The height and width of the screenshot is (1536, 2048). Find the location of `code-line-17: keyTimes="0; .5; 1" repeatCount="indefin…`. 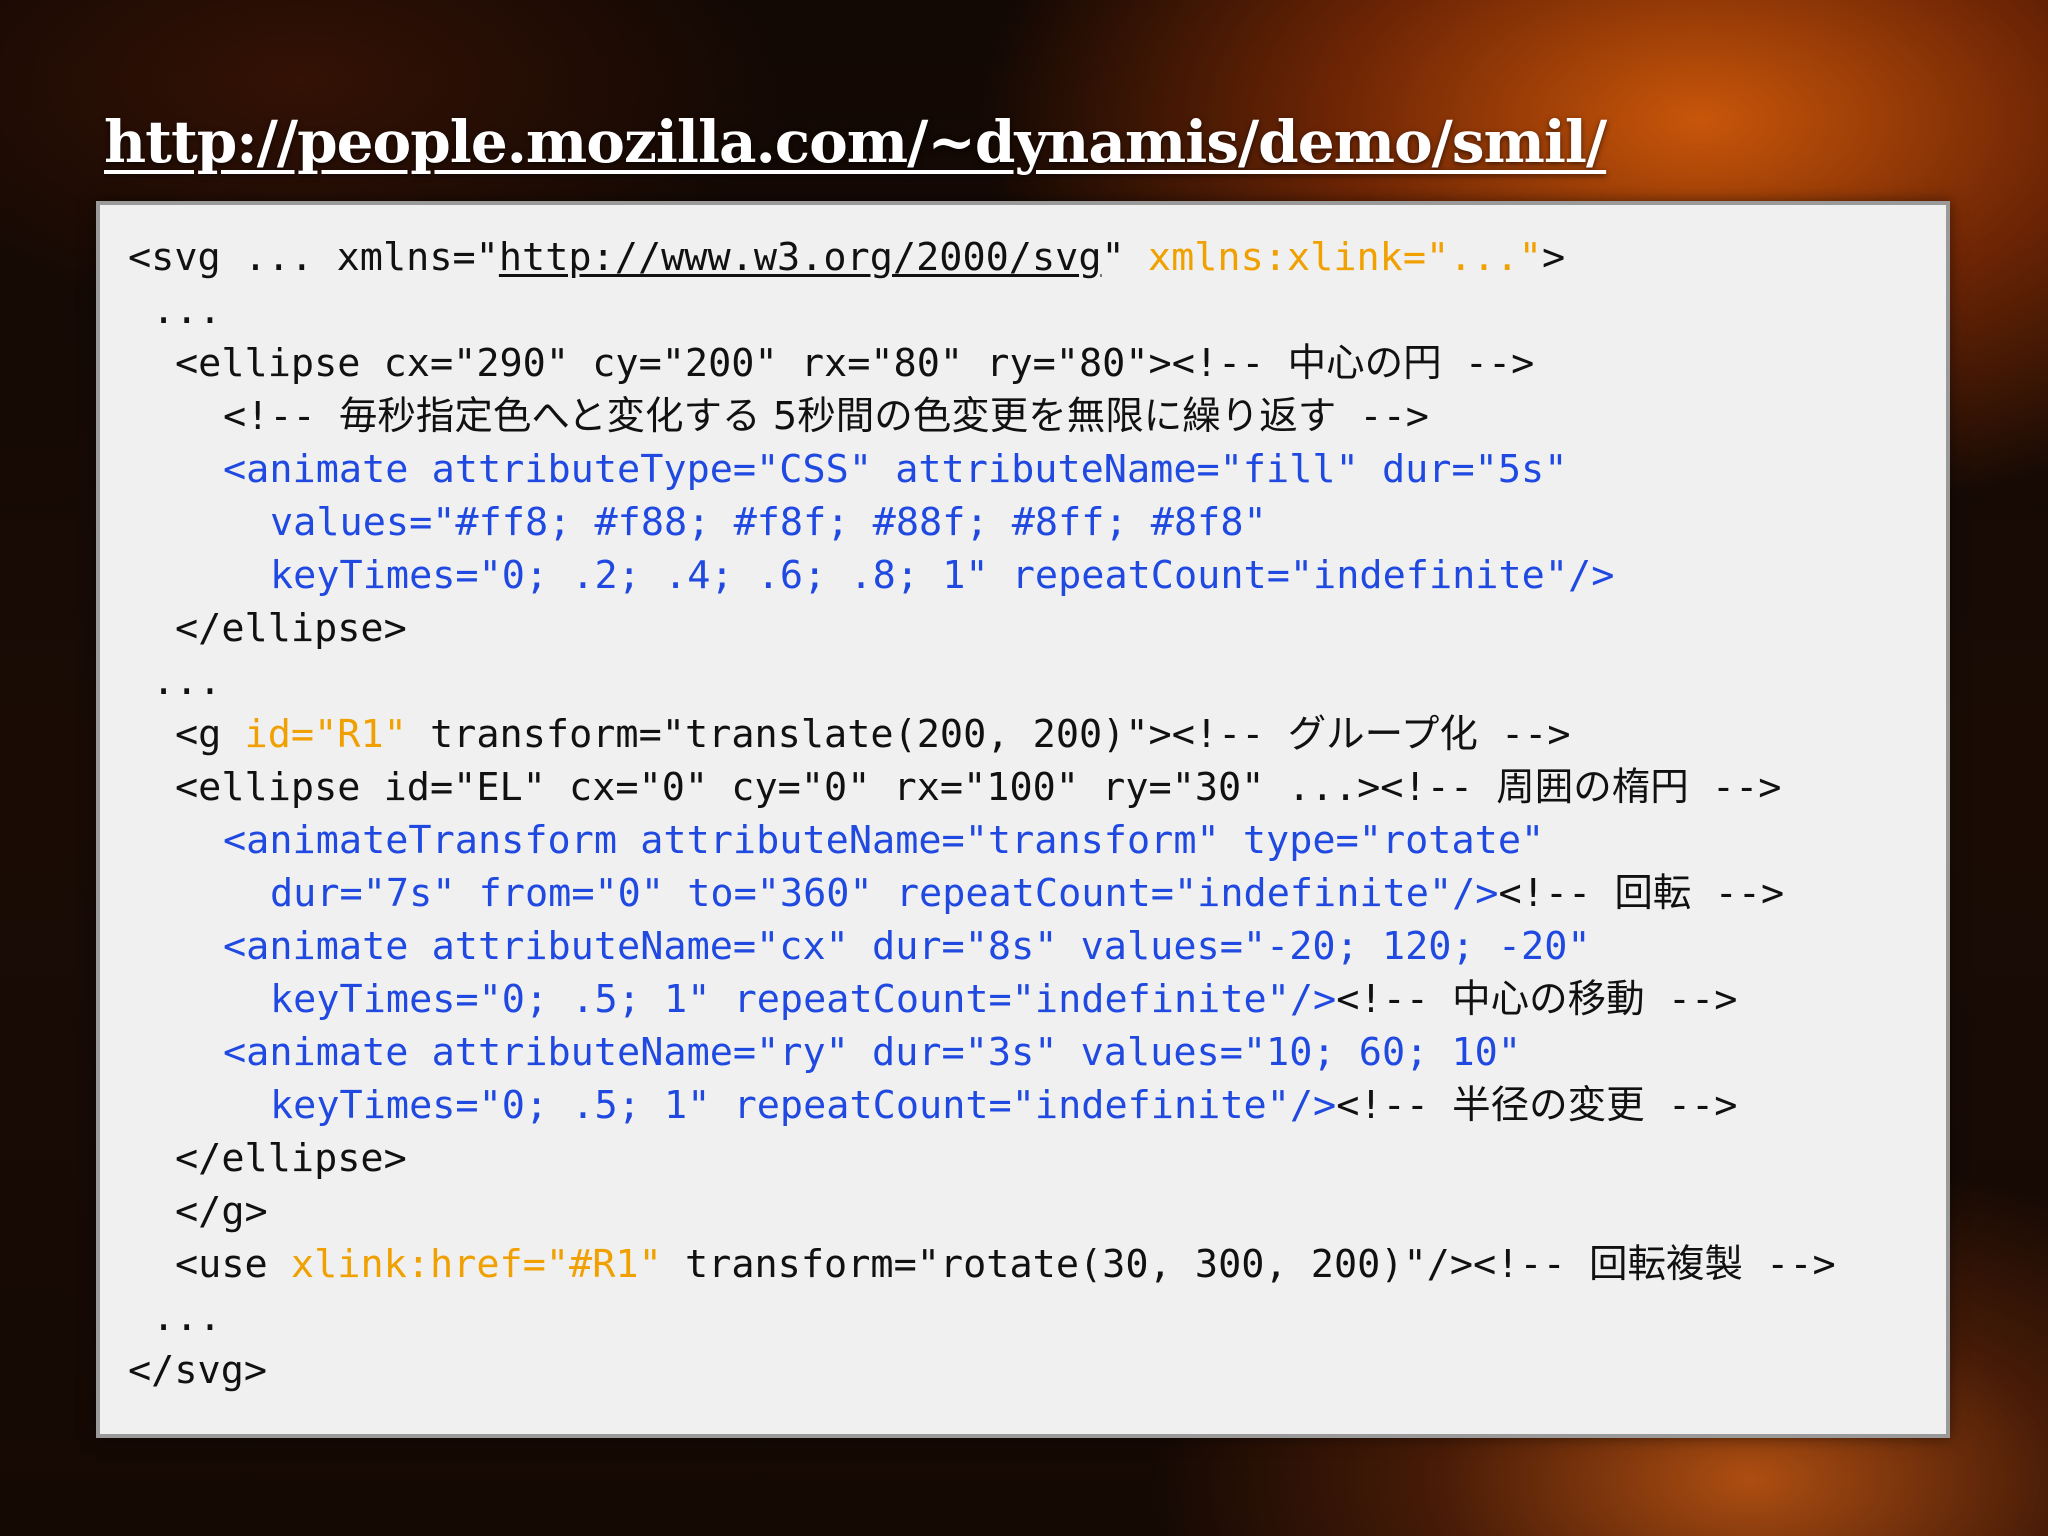

code-line-17: keyTimes="0; .5; 1" repeatCount="indefin… is located at coordinates (1037, 1105).